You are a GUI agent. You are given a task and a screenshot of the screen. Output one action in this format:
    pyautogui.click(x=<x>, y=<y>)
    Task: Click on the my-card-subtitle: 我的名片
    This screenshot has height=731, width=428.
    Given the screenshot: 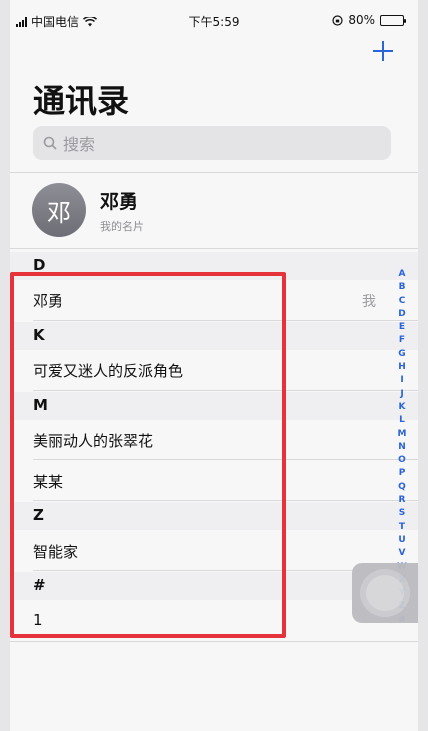 What is the action you would take?
    pyautogui.click(x=122, y=226)
    